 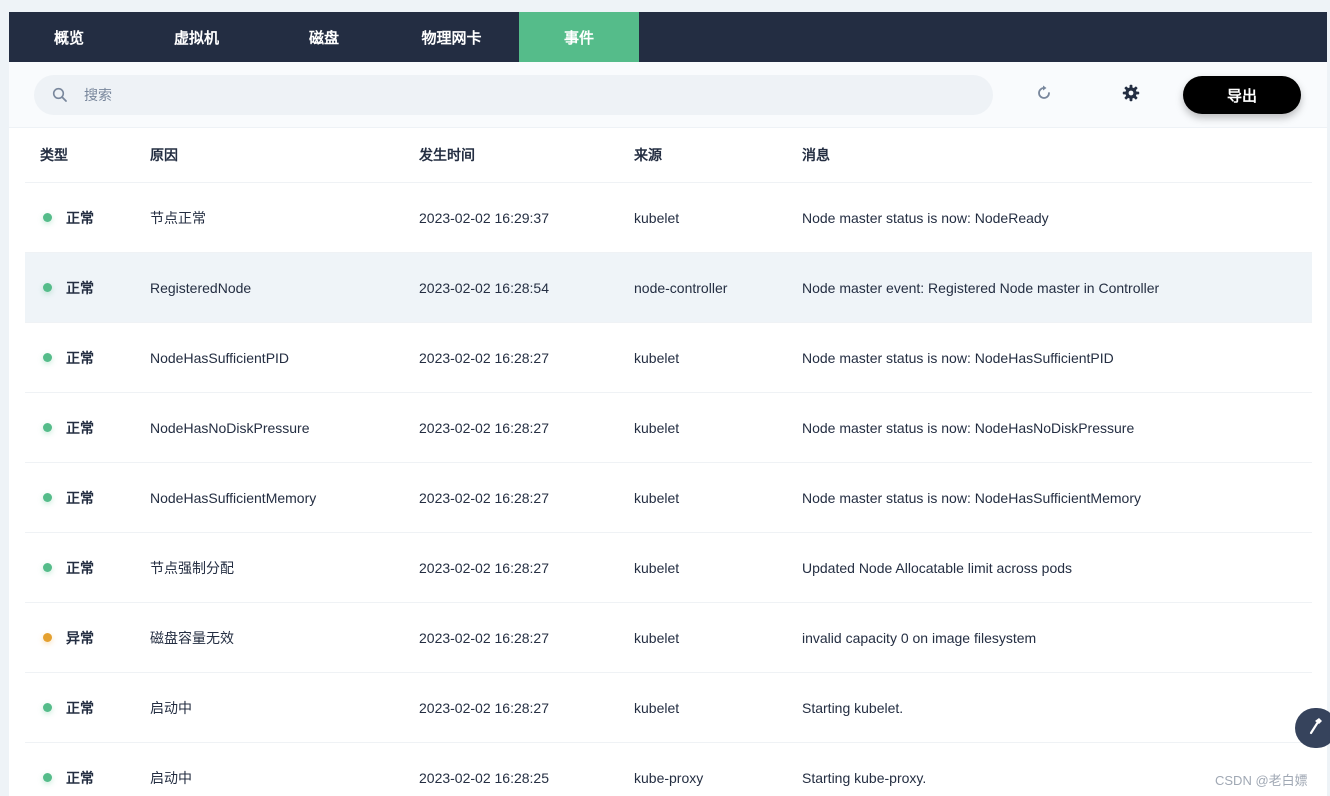 I want to click on watermark: CSDN @老白嫖, so click(x=1261, y=780).